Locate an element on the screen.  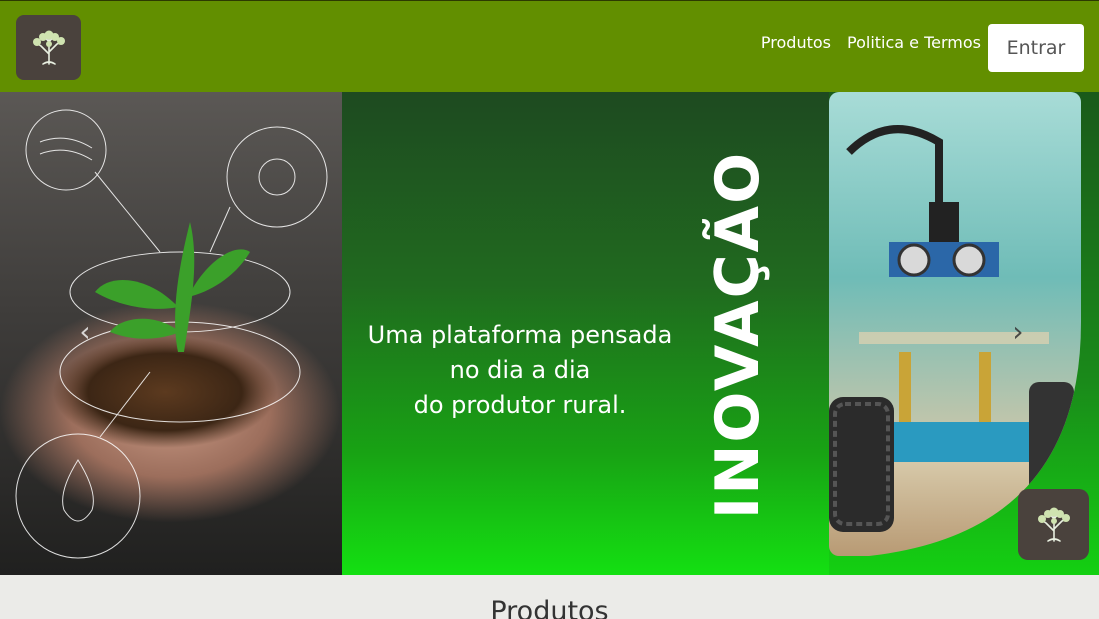
hero-vertical-word-text: INOVAÇÃO is located at coordinates (738, 334).